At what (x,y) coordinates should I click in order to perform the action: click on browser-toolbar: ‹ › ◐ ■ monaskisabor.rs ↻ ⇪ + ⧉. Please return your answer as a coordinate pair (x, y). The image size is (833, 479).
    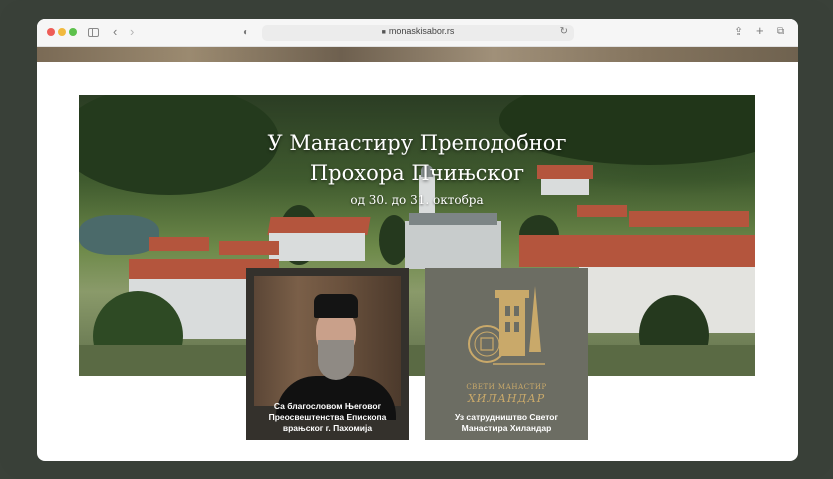
    Looking at the image, I should click on (417, 33).